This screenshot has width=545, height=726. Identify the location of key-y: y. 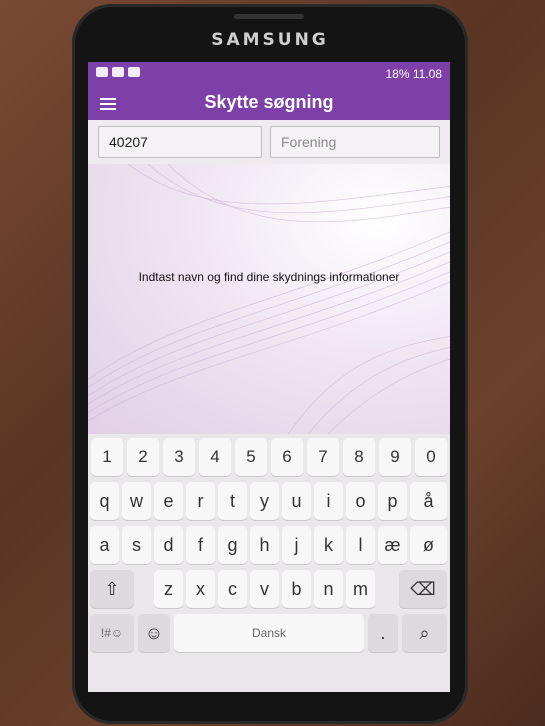
(264, 501).